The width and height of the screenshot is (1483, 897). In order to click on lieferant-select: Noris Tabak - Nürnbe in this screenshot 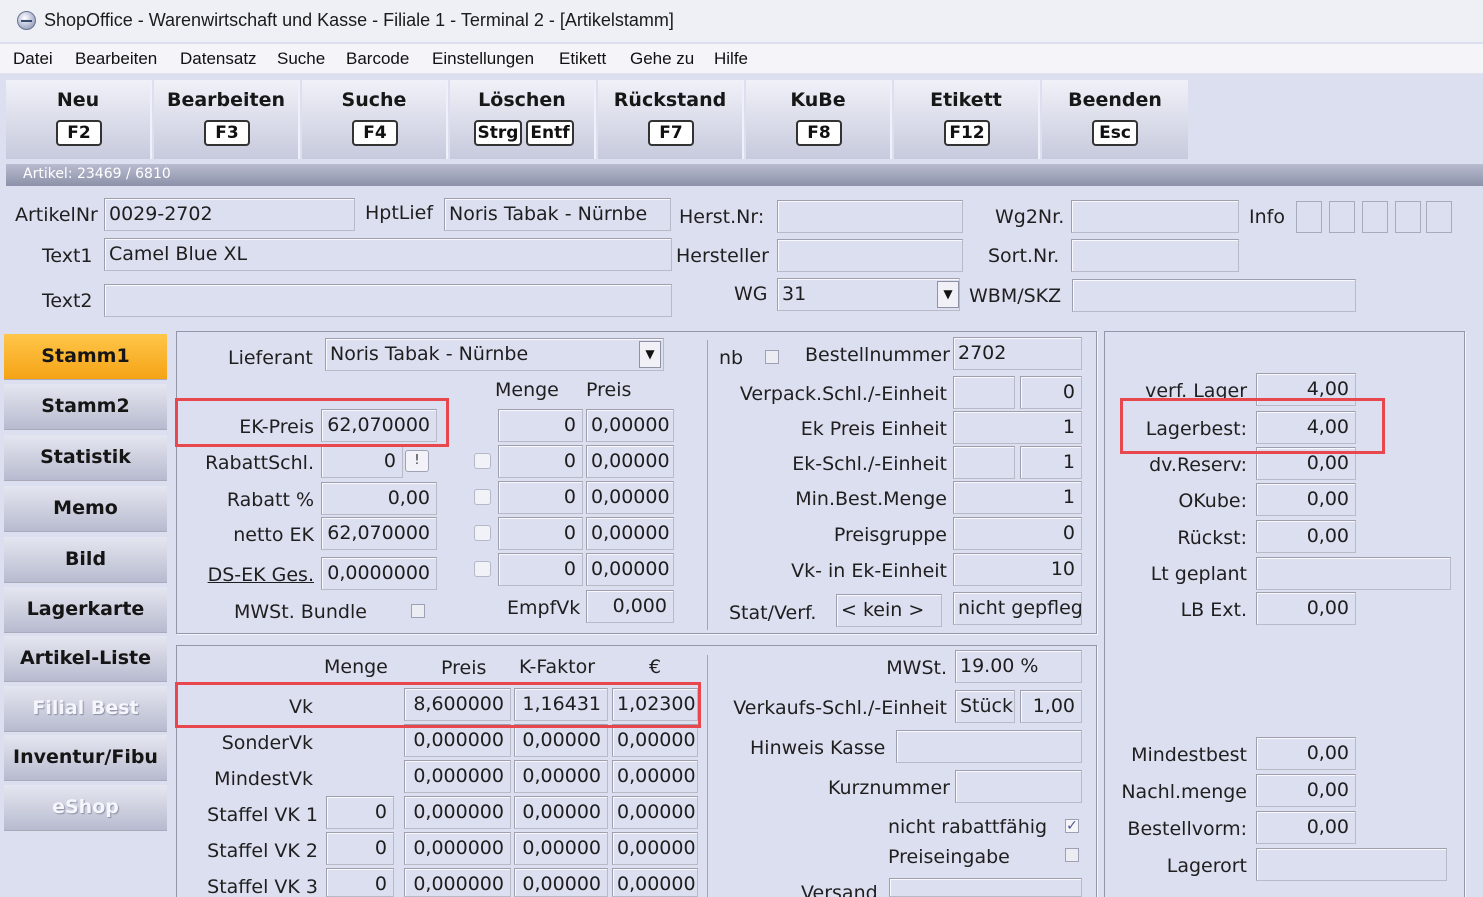, I will do `click(494, 354)`.